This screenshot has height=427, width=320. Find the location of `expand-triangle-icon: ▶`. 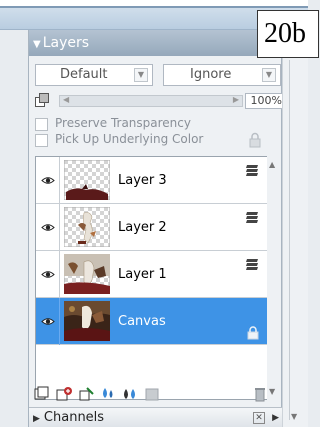

expand-triangle-icon: ▶ is located at coordinates (36, 419).